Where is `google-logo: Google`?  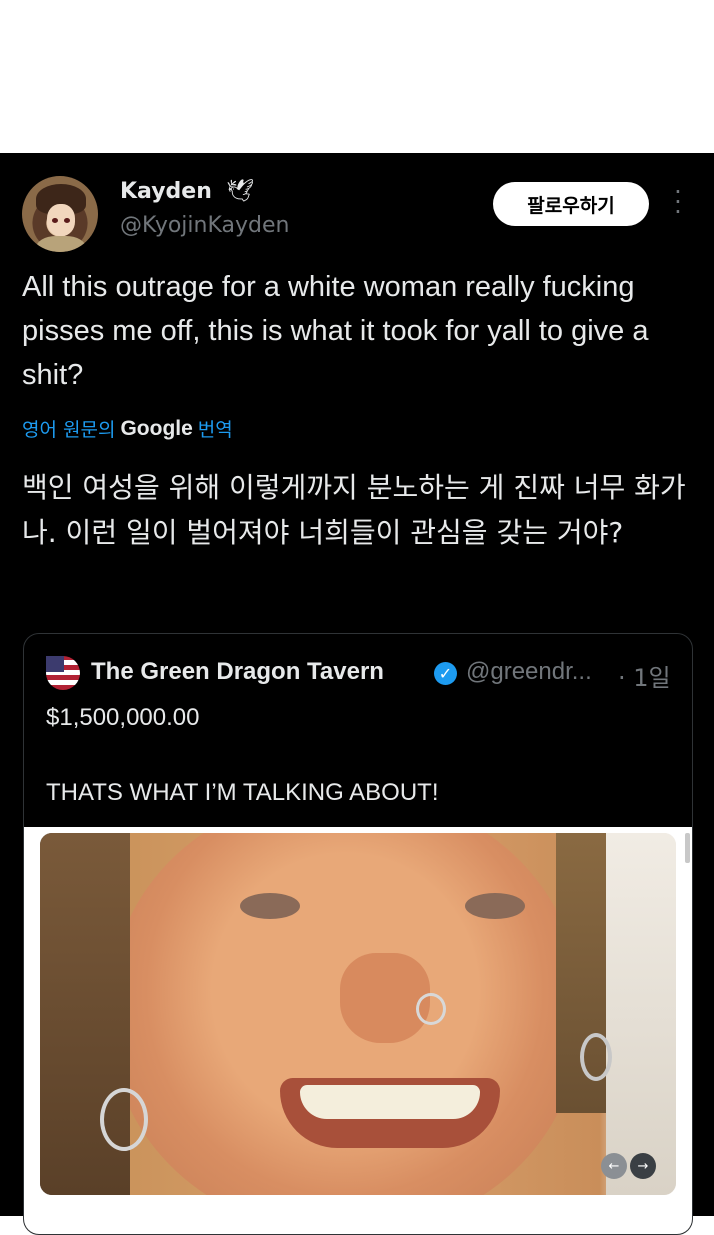
google-logo: Google is located at coordinates (156, 428).